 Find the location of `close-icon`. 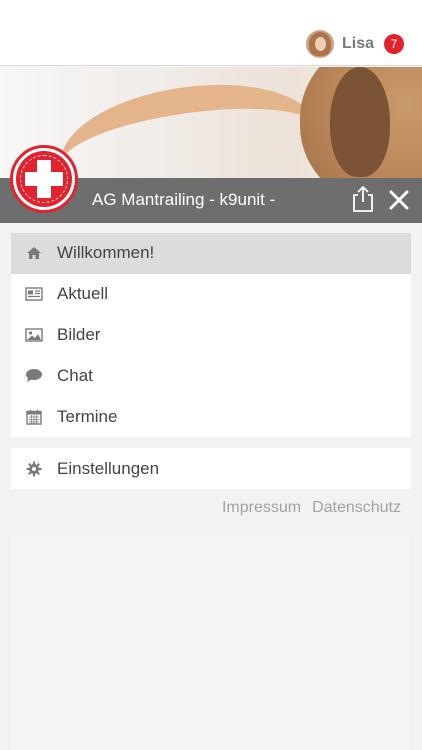

close-icon is located at coordinates (399, 200).